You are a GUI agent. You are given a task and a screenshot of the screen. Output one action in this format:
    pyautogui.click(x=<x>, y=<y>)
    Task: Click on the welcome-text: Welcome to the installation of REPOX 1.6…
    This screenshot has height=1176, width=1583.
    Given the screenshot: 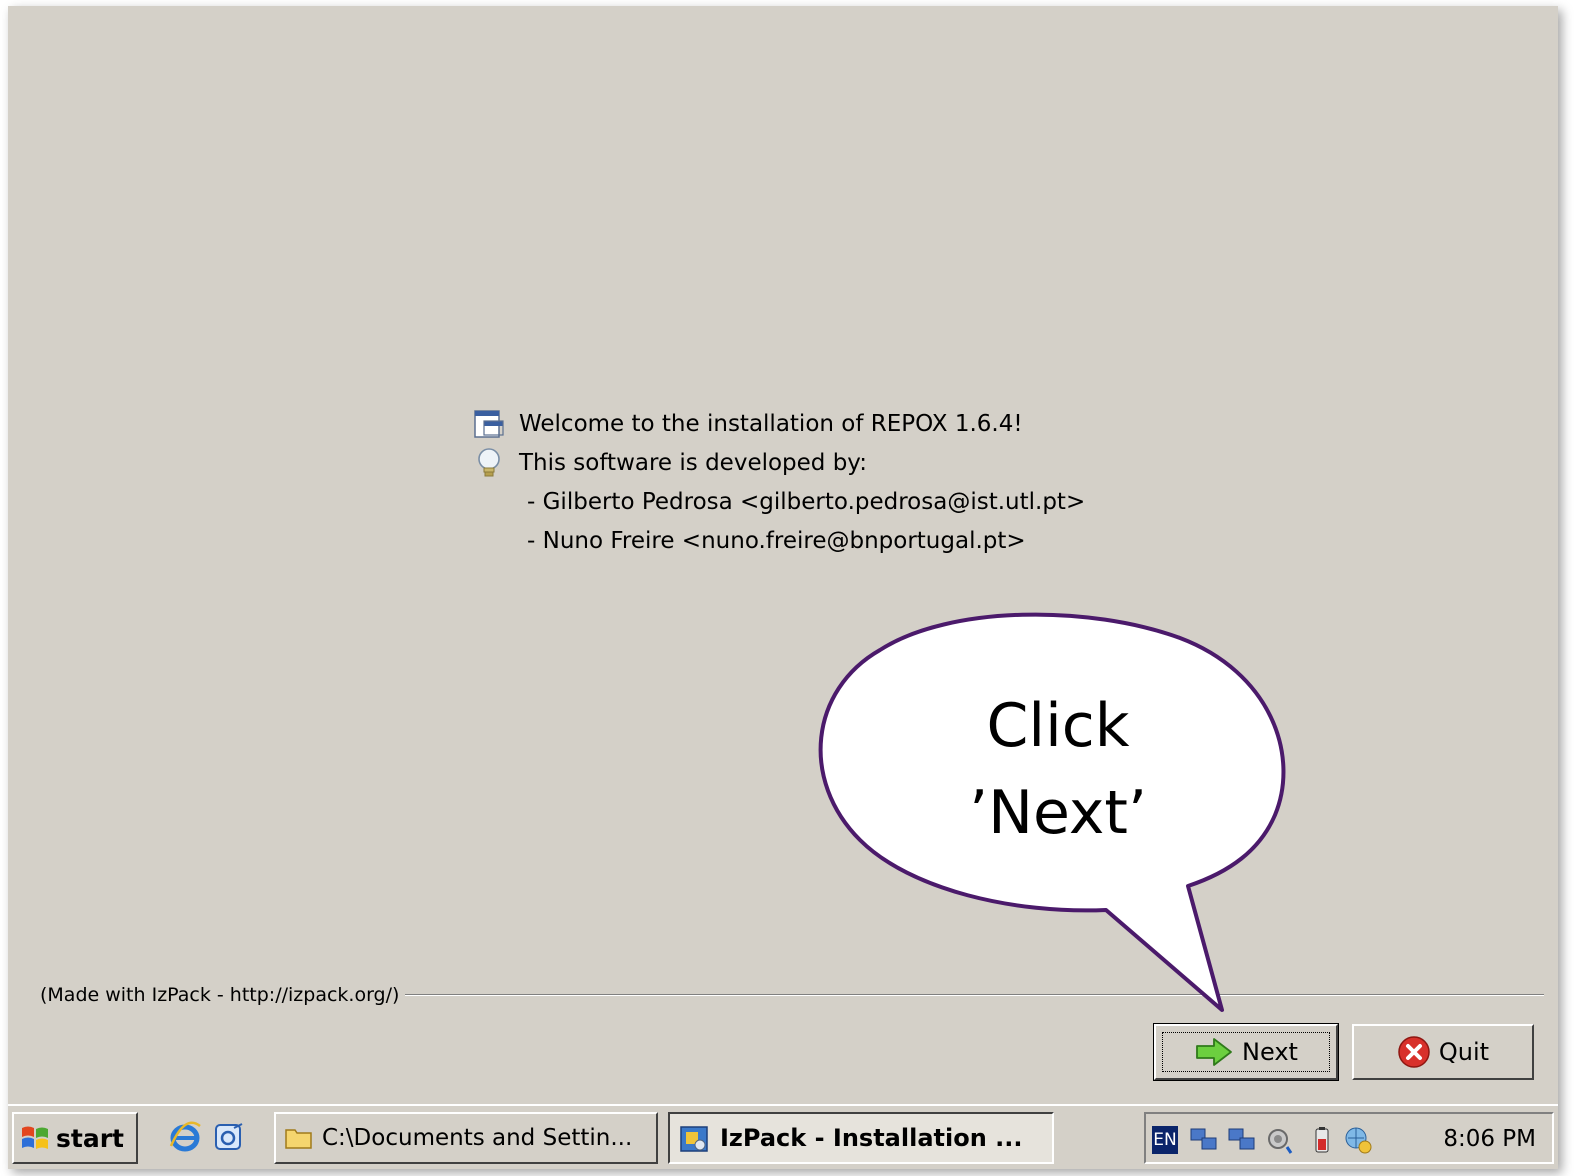 What is the action you would take?
    pyautogui.click(x=771, y=423)
    